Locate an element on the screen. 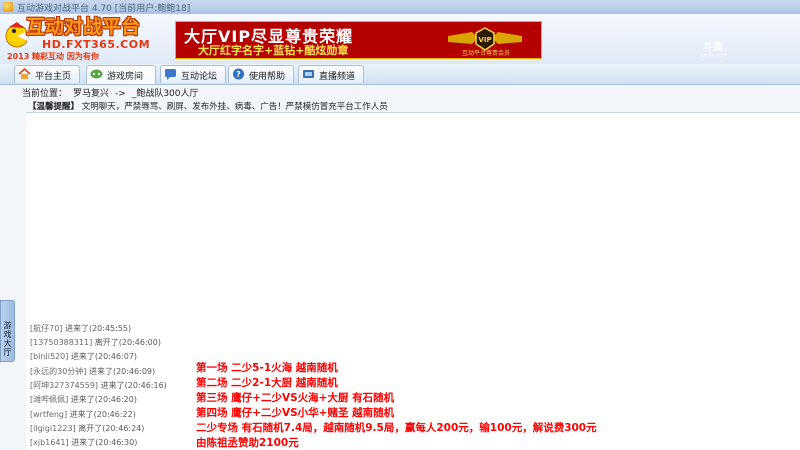 The image size is (800, 450). schedule-line: 由陈祖丞赞助2100元 is located at coordinates (247, 443).